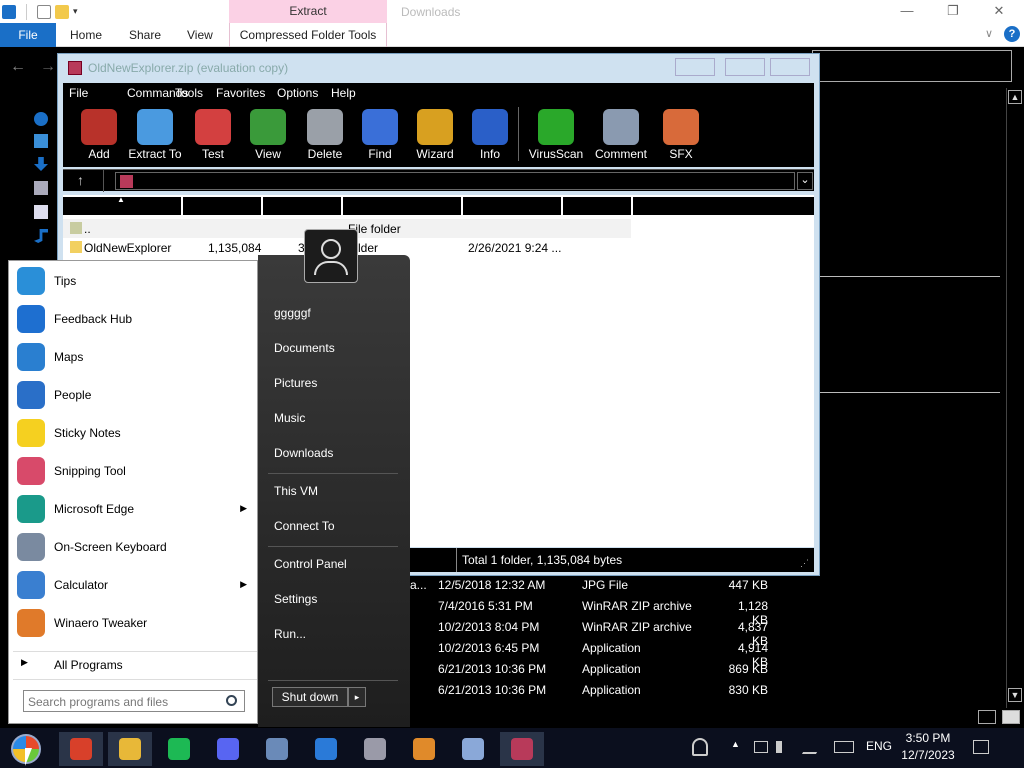  Describe the element at coordinates (435, 135) in the screenshot. I see `wizard-button: Wizard` at that location.